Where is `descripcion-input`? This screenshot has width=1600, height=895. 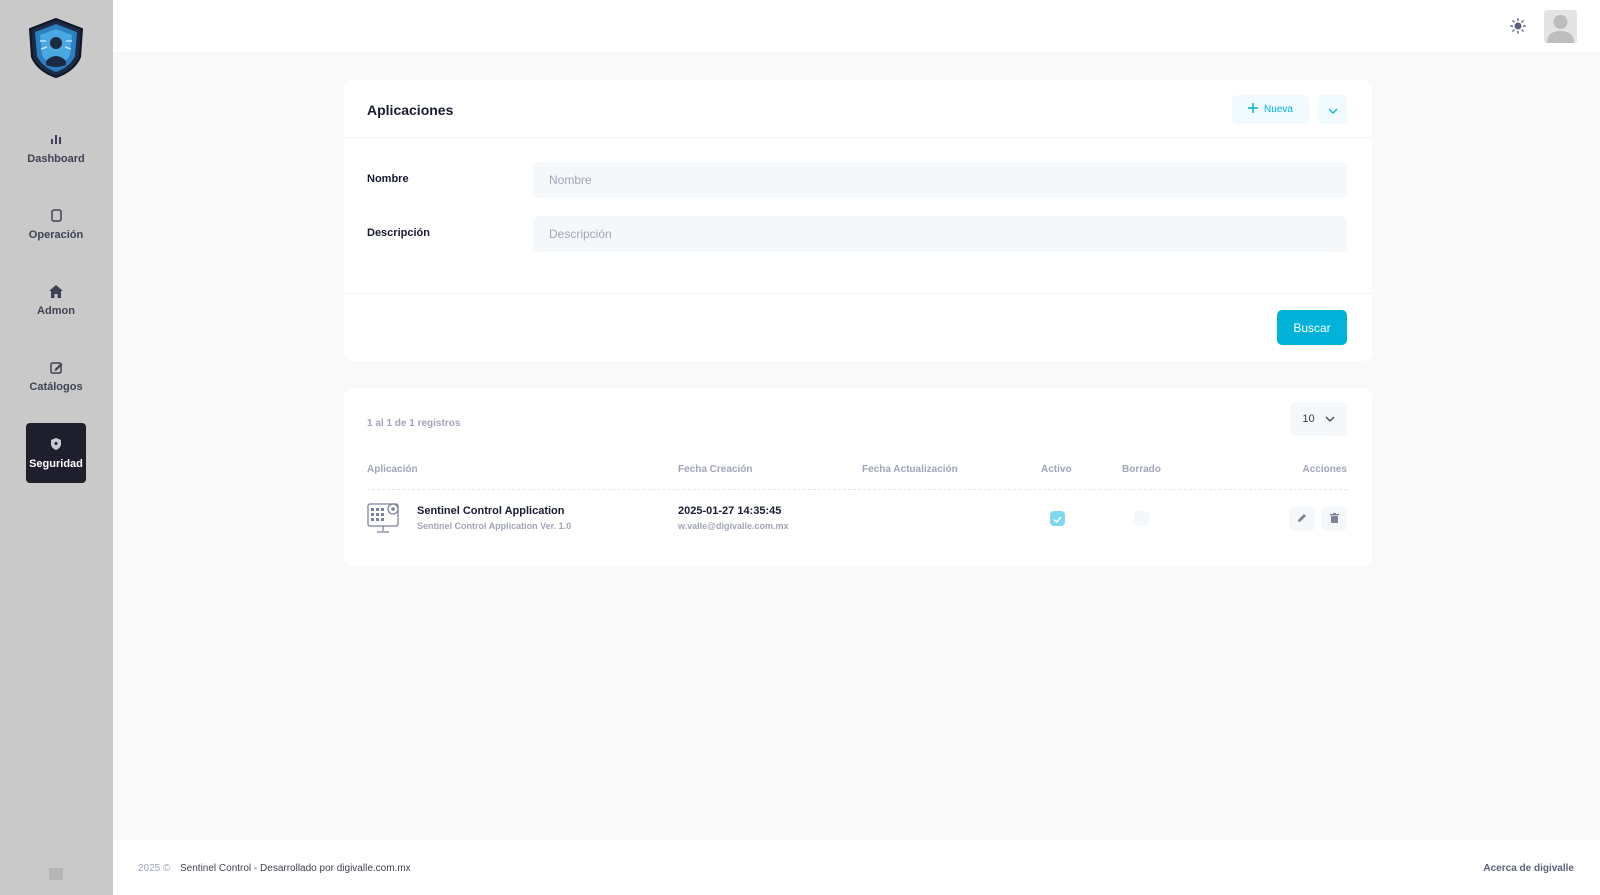
descripcion-input is located at coordinates (940, 234).